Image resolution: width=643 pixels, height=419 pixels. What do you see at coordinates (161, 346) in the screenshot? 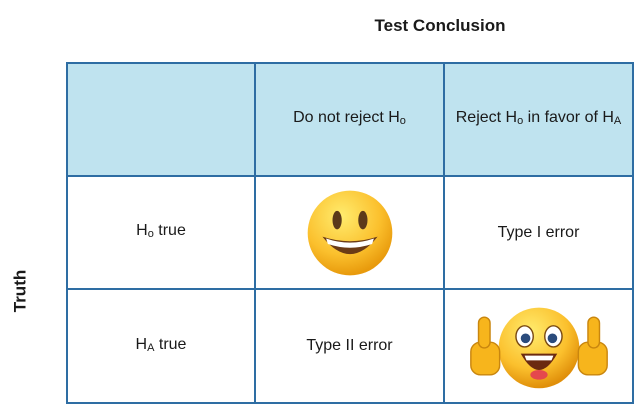
I see `row-label-ha-true: HA true` at bounding box center [161, 346].